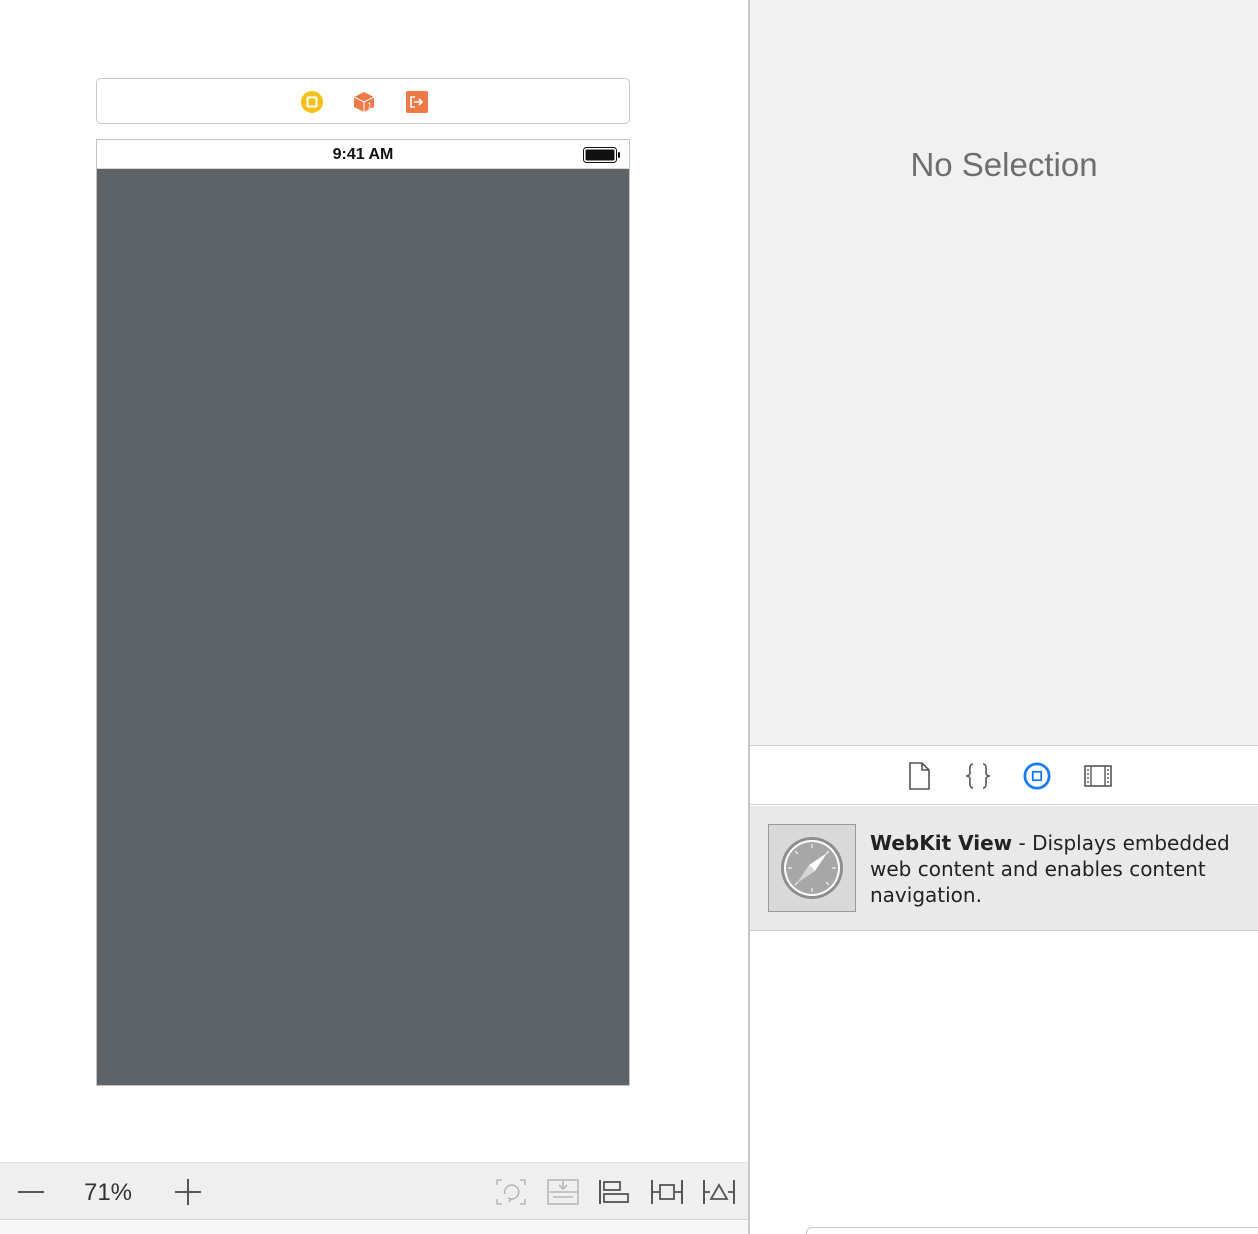 The width and height of the screenshot is (1258, 1234). Describe the element at coordinates (1004, 164) in the screenshot. I see `no-selection-label: No Selection` at that location.